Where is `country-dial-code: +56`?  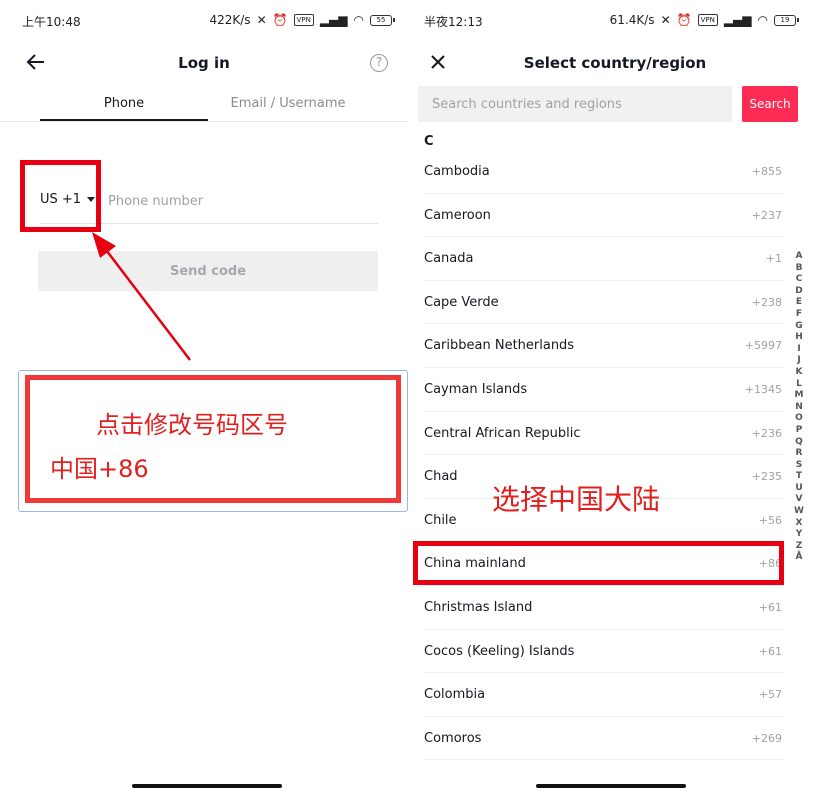 country-dial-code: +56 is located at coordinates (770, 520).